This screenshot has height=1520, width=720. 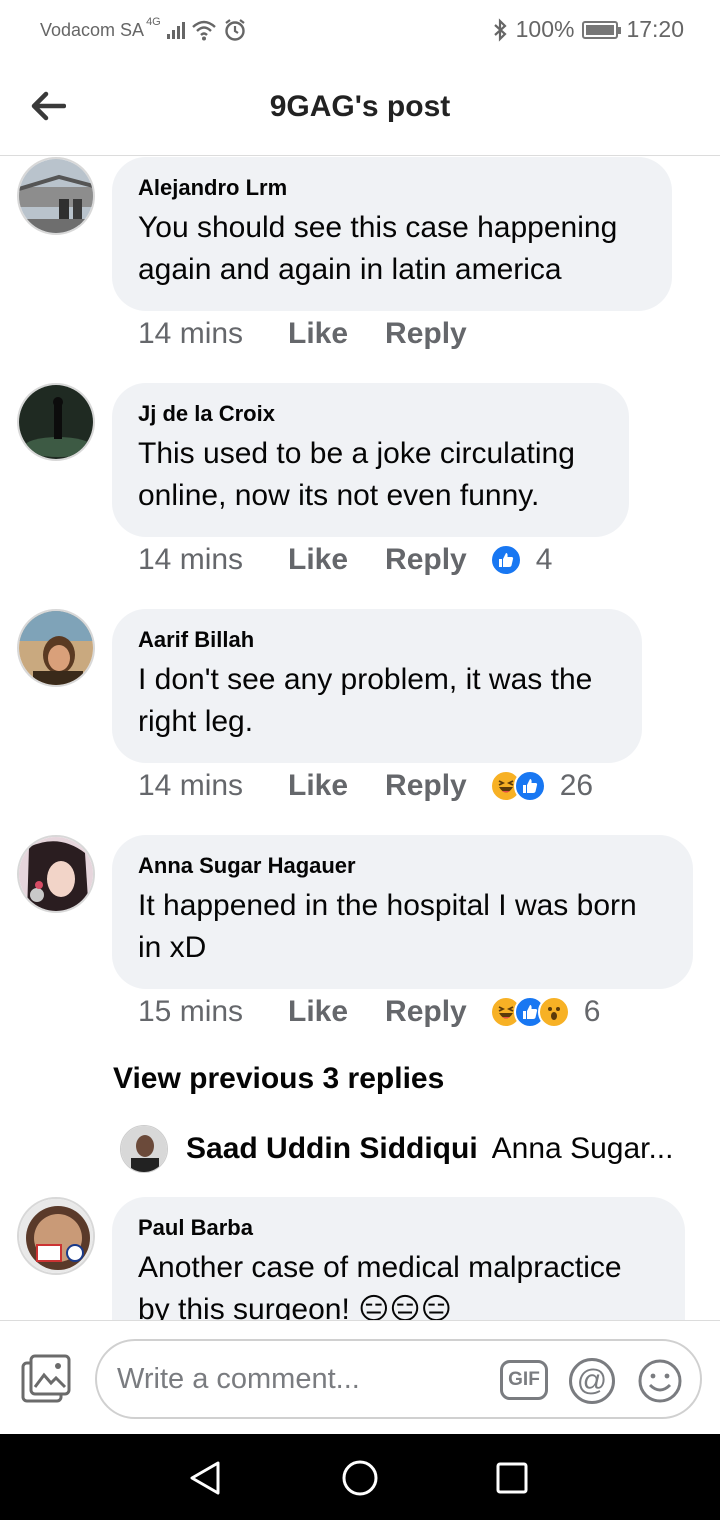 I want to click on reaction-summary: 26, so click(x=541, y=786).